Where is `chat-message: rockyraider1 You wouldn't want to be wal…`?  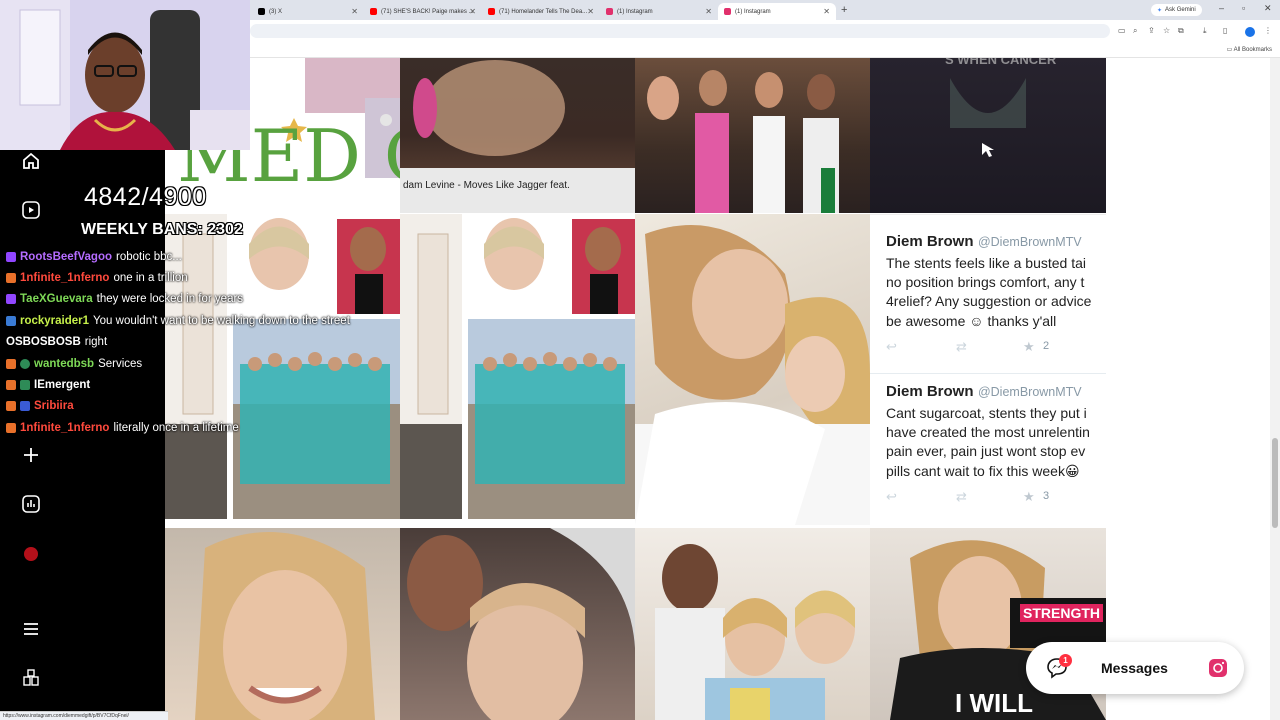
chat-message: rockyraider1 You wouldn't want to be wal… is located at coordinates (201, 320).